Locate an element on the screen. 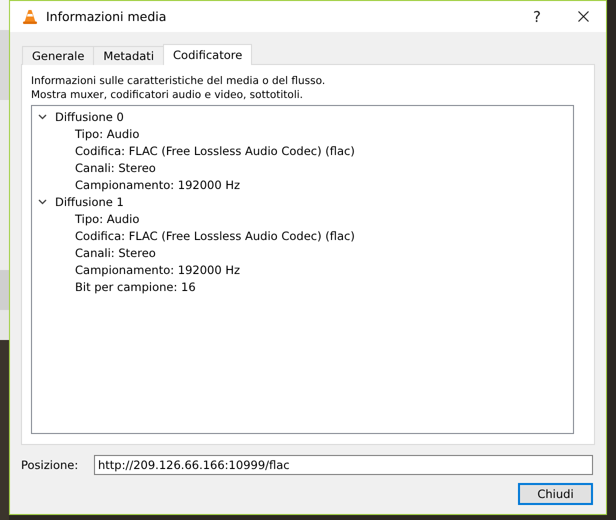  location-label: Posizione: is located at coordinates (50, 465).